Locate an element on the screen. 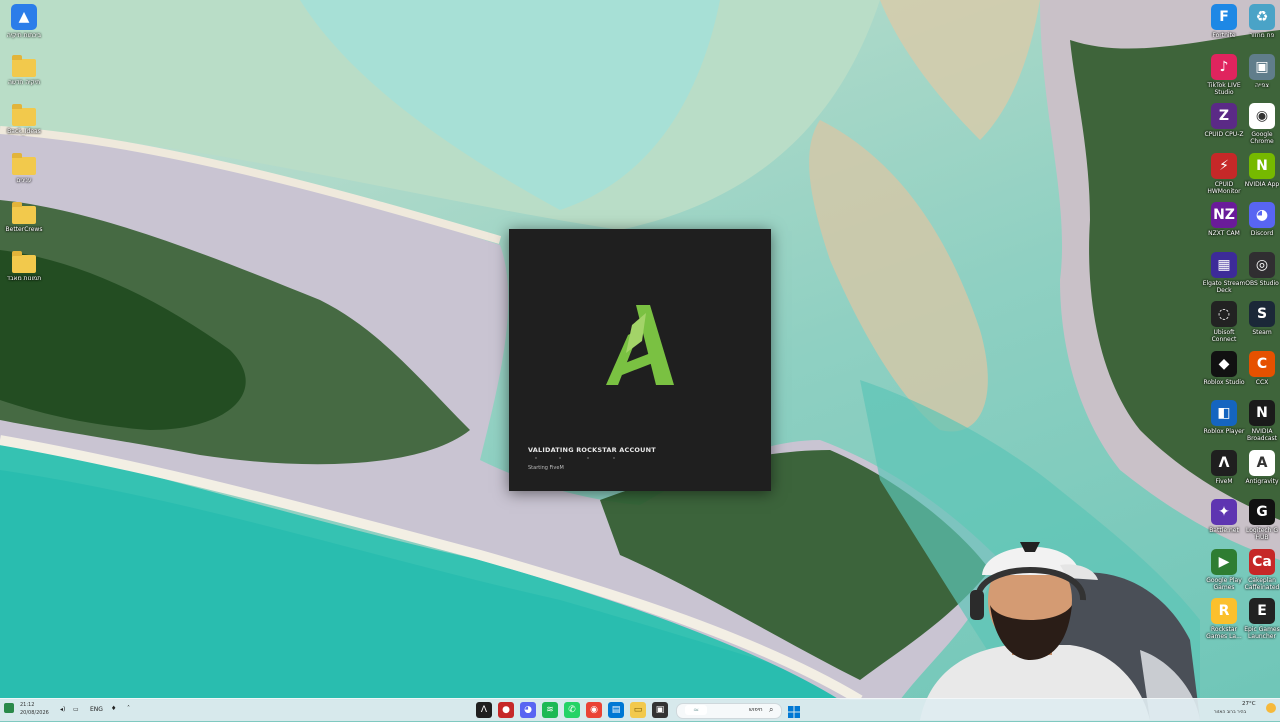  chevron-up-icon: ˄ is located at coordinates (128, 708).